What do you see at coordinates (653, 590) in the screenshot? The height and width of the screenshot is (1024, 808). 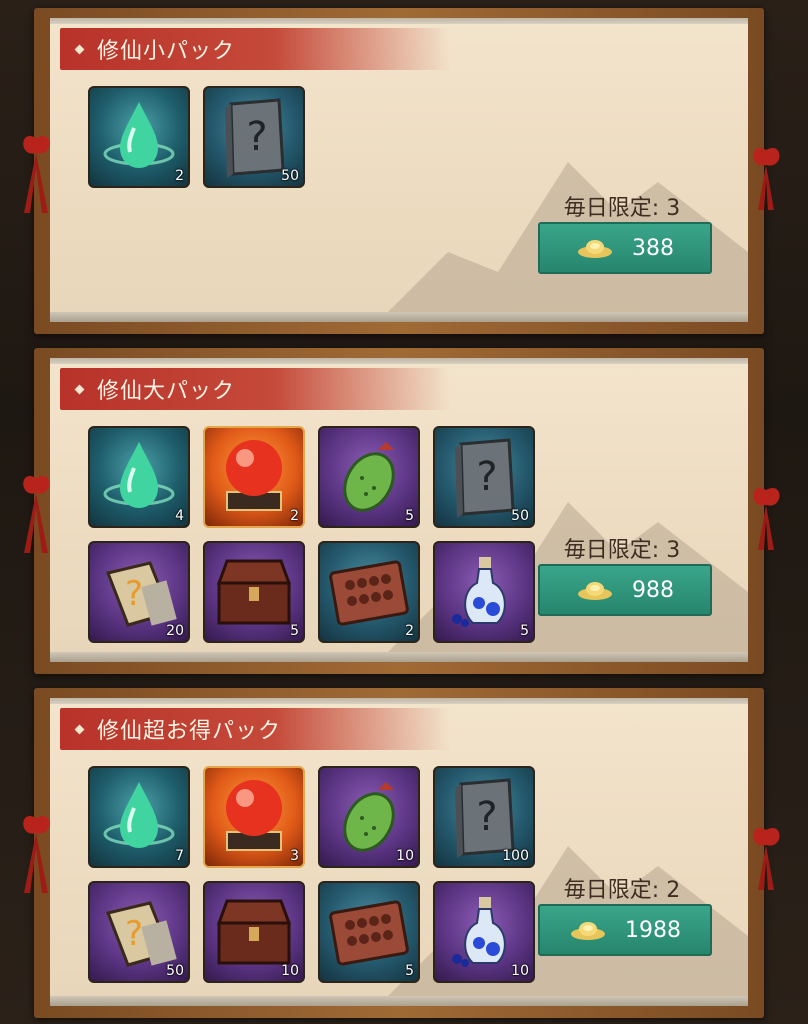 I see `price-label: 988` at bounding box center [653, 590].